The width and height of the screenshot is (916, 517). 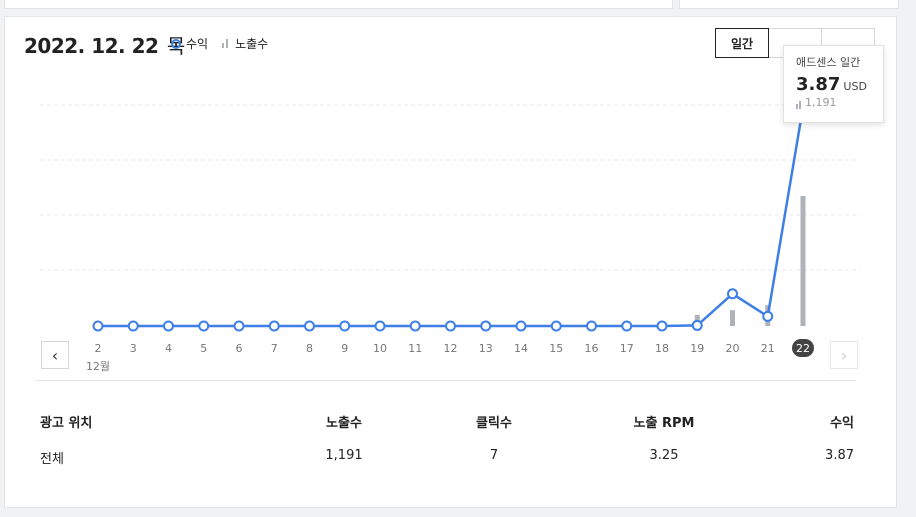 I want to click on x-tick-label: 19, so click(x=697, y=348).